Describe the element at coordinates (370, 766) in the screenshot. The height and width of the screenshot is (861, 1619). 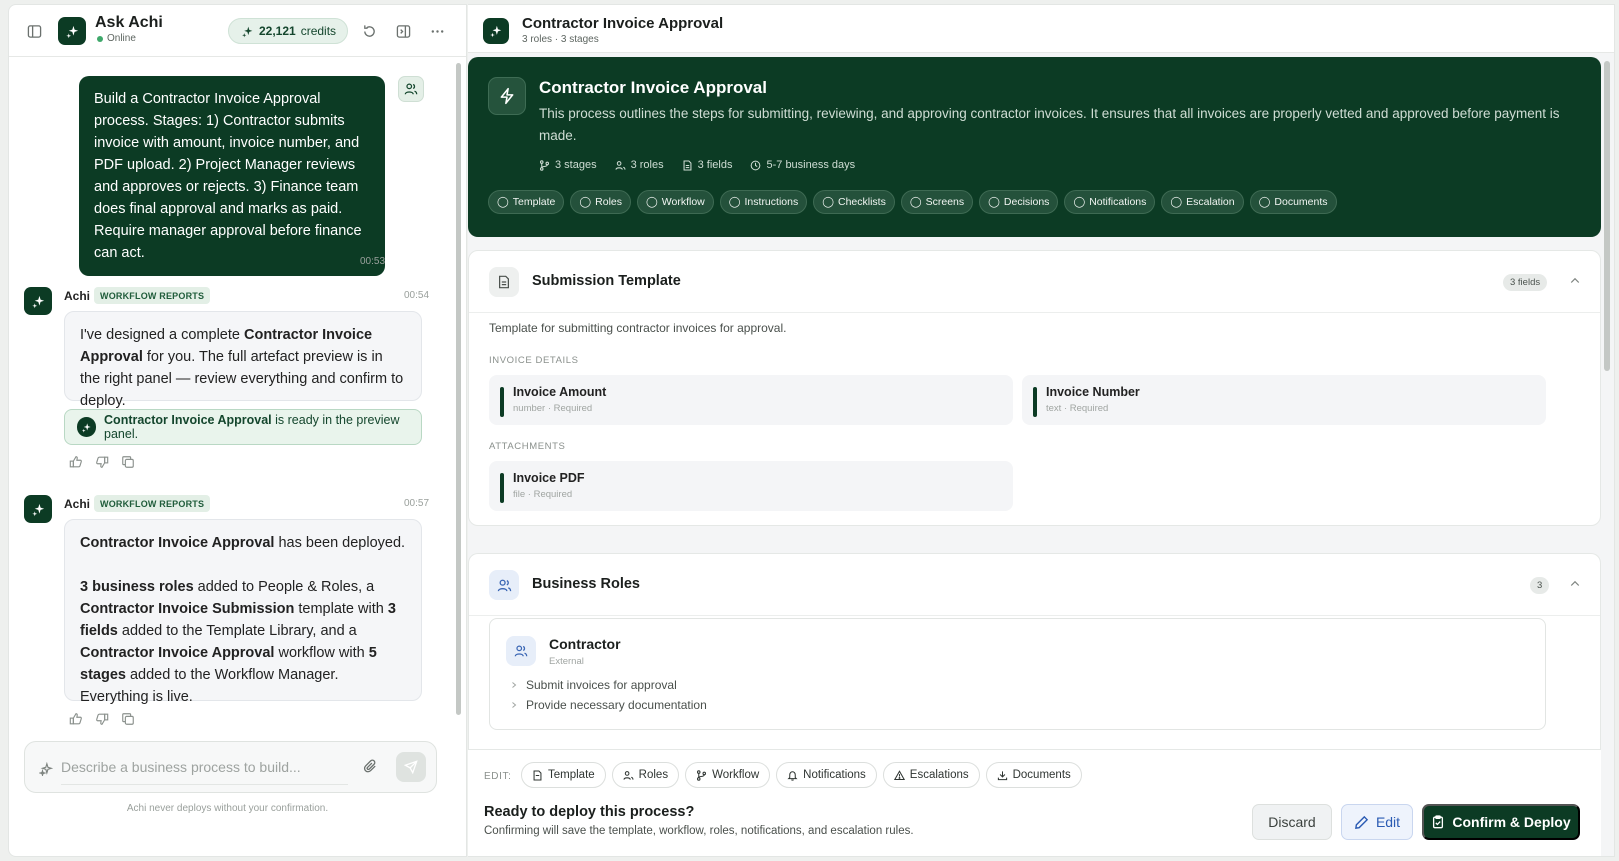
I see `attach-icon` at that location.